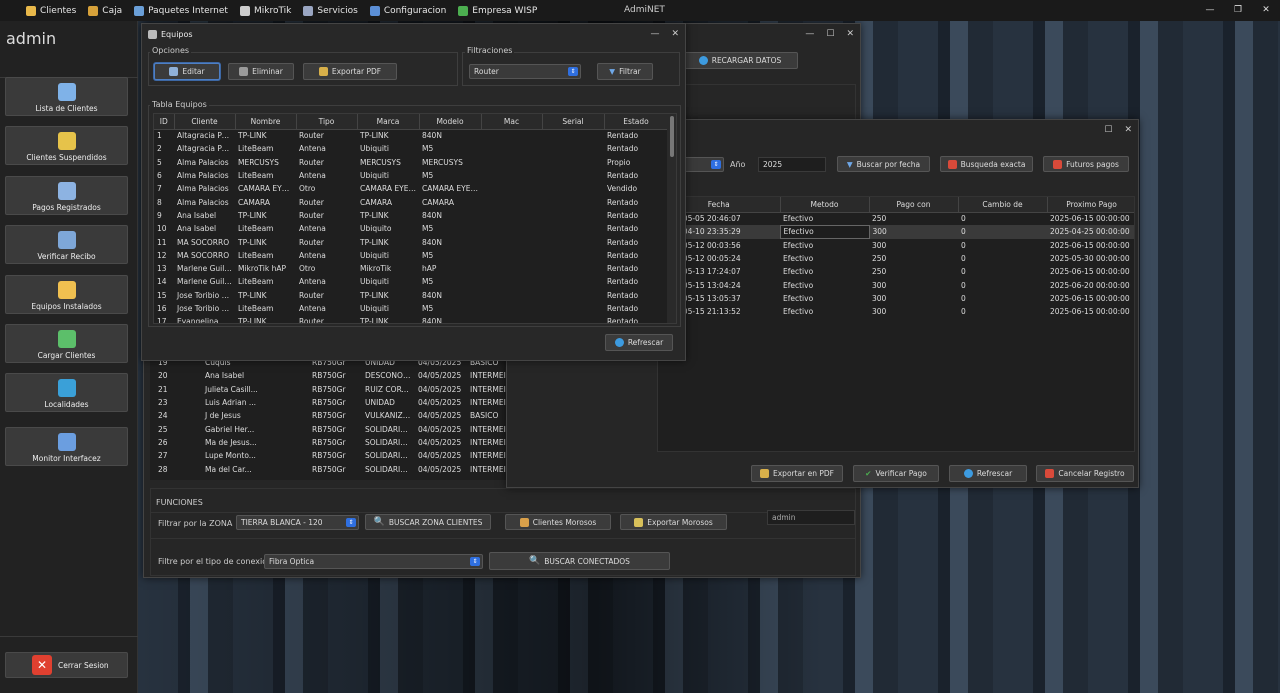  What do you see at coordinates (573, 122) in the screenshot?
I see `column-header: Serial` at bounding box center [573, 122].